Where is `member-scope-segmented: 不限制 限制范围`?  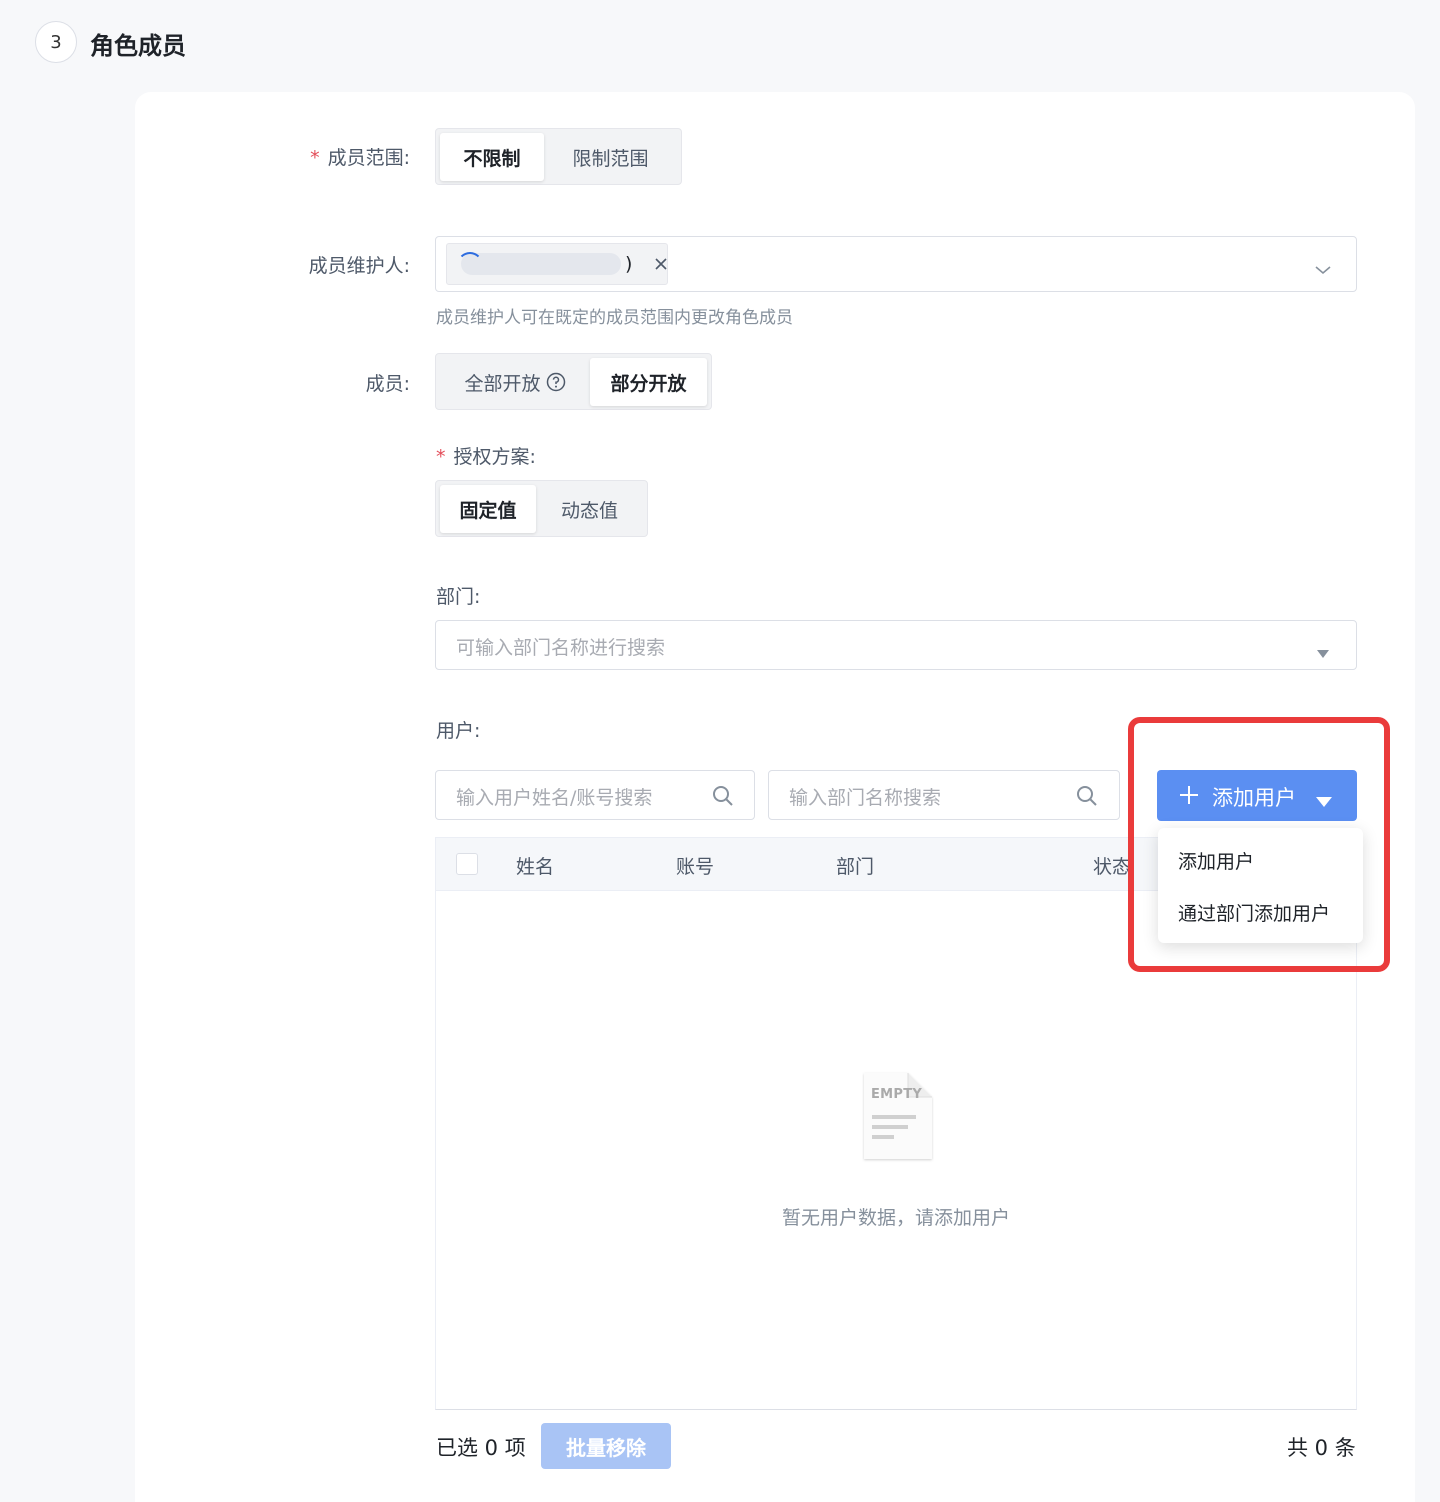 member-scope-segmented: 不限制 限制范围 is located at coordinates (558, 156).